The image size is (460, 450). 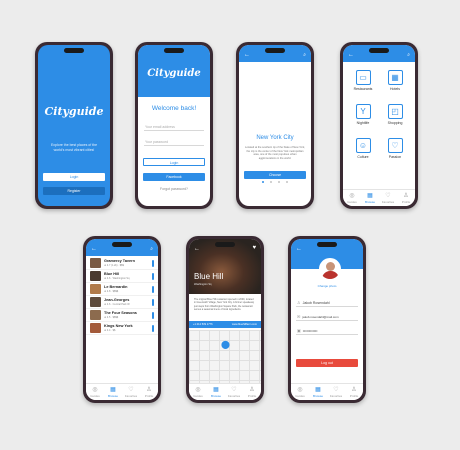 What do you see at coordinates (330, 275) in the screenshot?
I see `avatar-body` at bounding box center [330, 275].